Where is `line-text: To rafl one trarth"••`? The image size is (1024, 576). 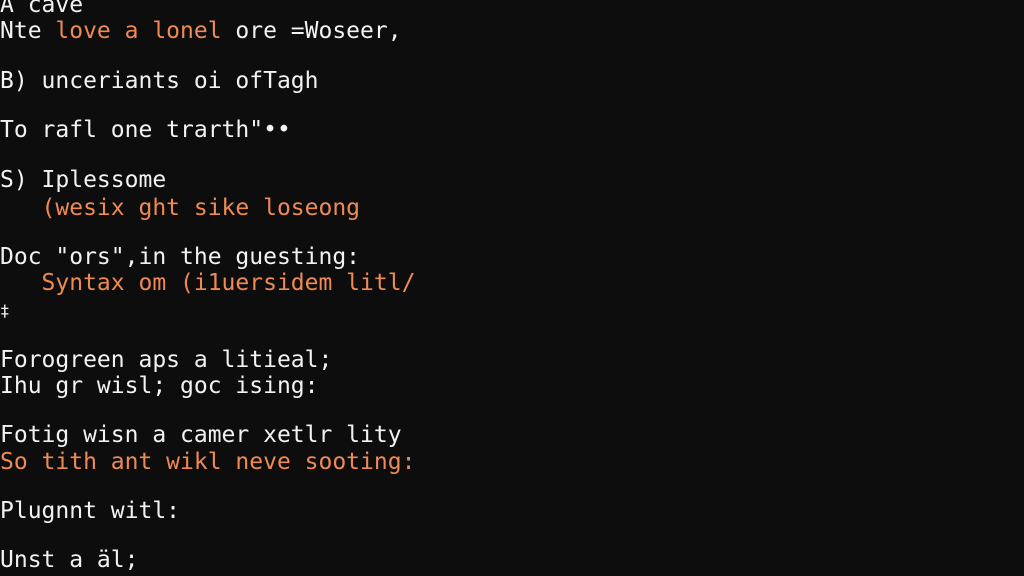
line-text: To rafl one trarth"•• is located at coordinates (145, 130).